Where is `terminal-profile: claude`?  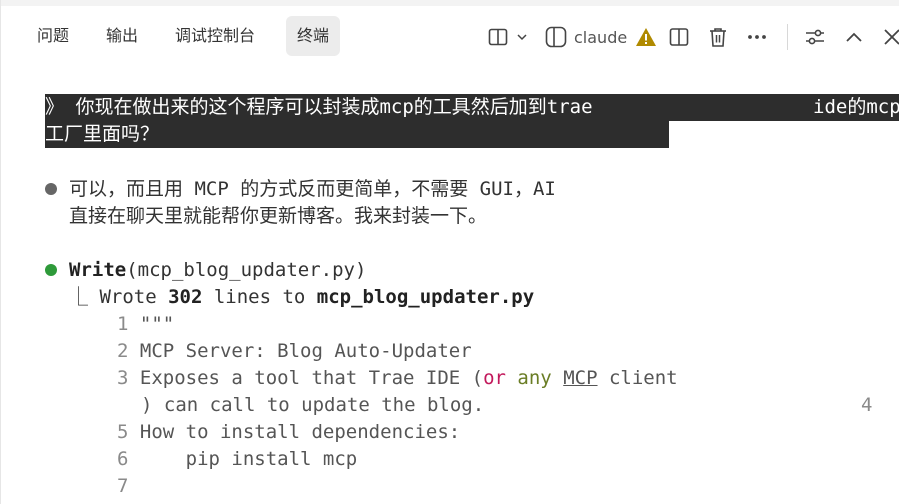
terminal-profile: claude is located at coordinates (600, 37).